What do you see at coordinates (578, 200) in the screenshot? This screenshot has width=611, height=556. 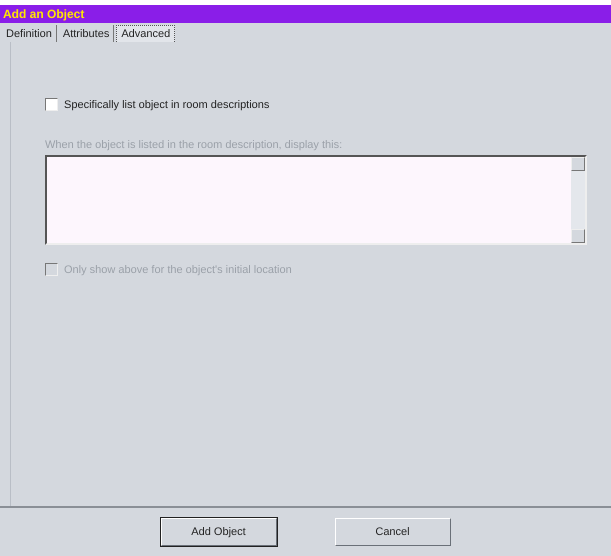 I see `scrollbar` at bounding box center [578, 200].